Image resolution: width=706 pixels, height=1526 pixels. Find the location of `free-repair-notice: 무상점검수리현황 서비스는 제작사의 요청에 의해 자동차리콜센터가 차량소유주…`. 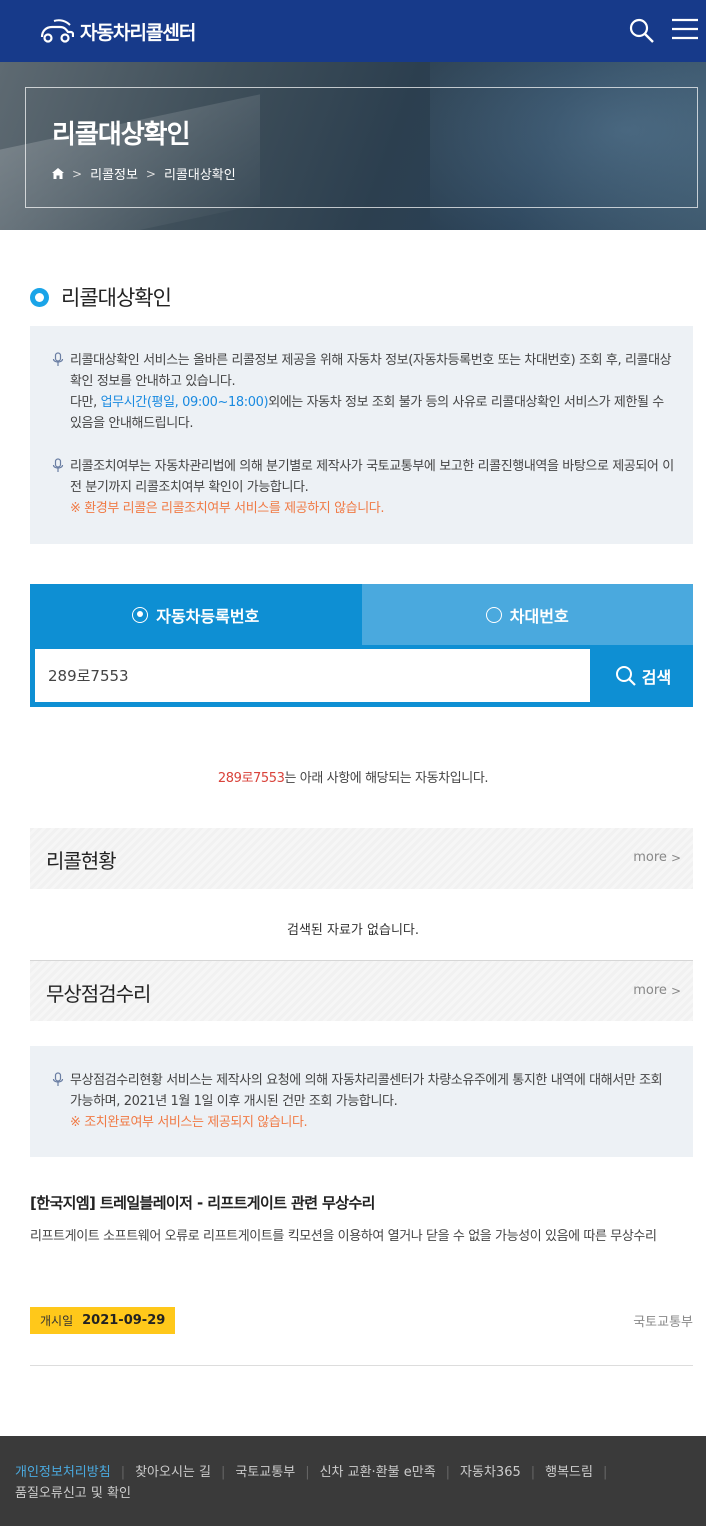

free-repair-notice: 무상점검수리현황 서비스는 제작사의 요청에 의해 자동차리콜센터가 차량소유주… is located at coordinates (363, 1101).